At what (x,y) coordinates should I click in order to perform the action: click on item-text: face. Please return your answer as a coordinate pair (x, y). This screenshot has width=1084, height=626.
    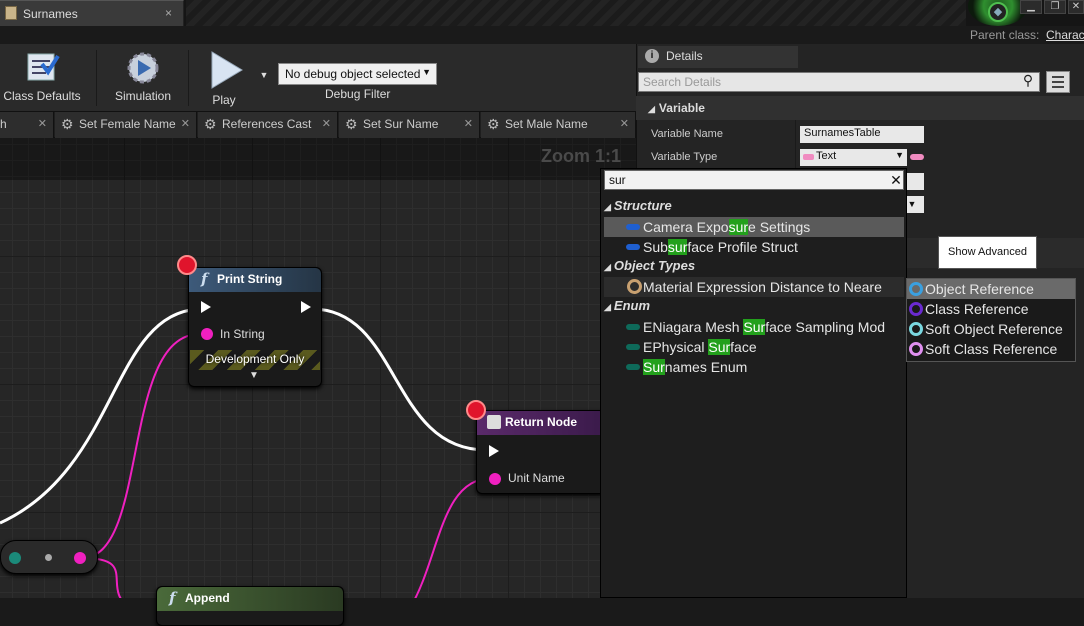
    Looking at the image, I should click on (743, 347).